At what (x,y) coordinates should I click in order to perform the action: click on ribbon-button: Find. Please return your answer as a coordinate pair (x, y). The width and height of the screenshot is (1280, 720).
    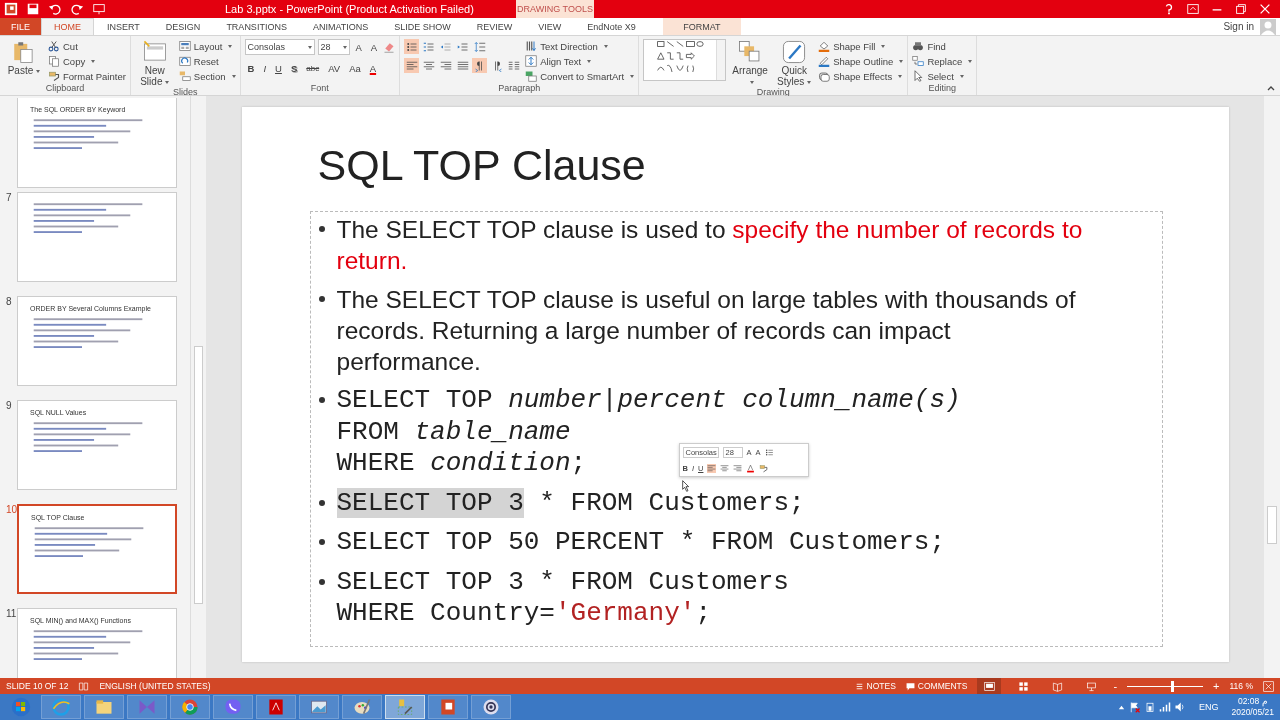
    Looking at the image, I should click on (942, 46).